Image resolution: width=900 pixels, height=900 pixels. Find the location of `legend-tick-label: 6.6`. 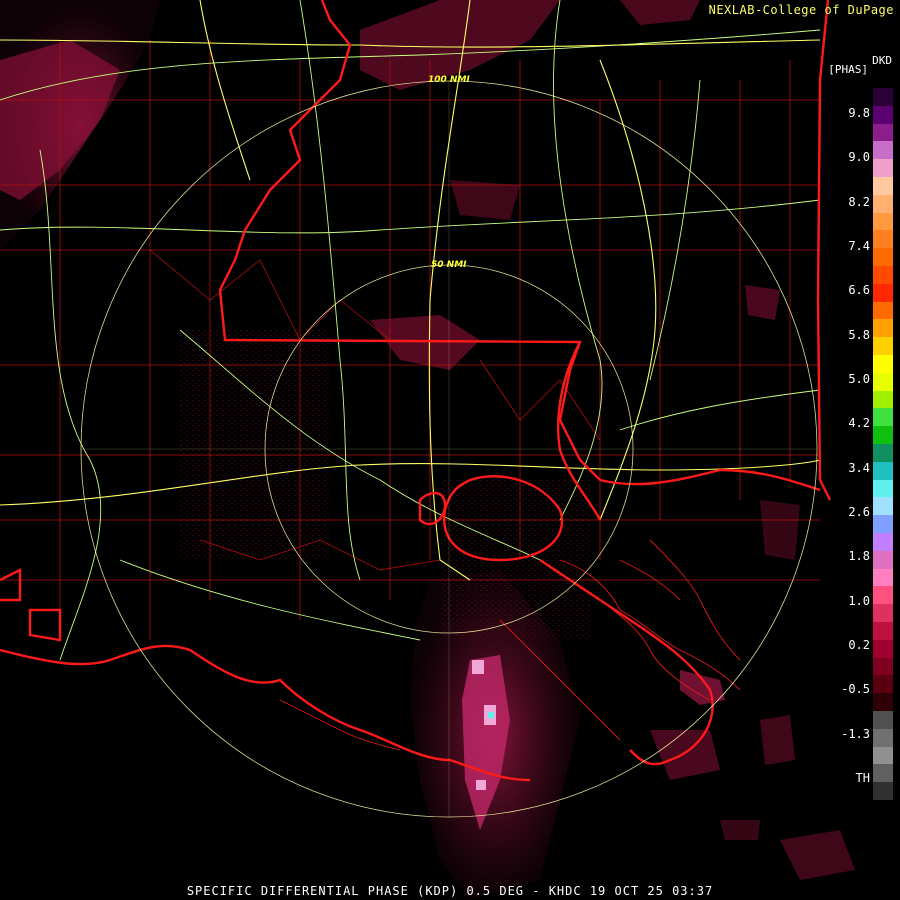

legend-tick-label: 6.6 is located at coordinates (859, 290).